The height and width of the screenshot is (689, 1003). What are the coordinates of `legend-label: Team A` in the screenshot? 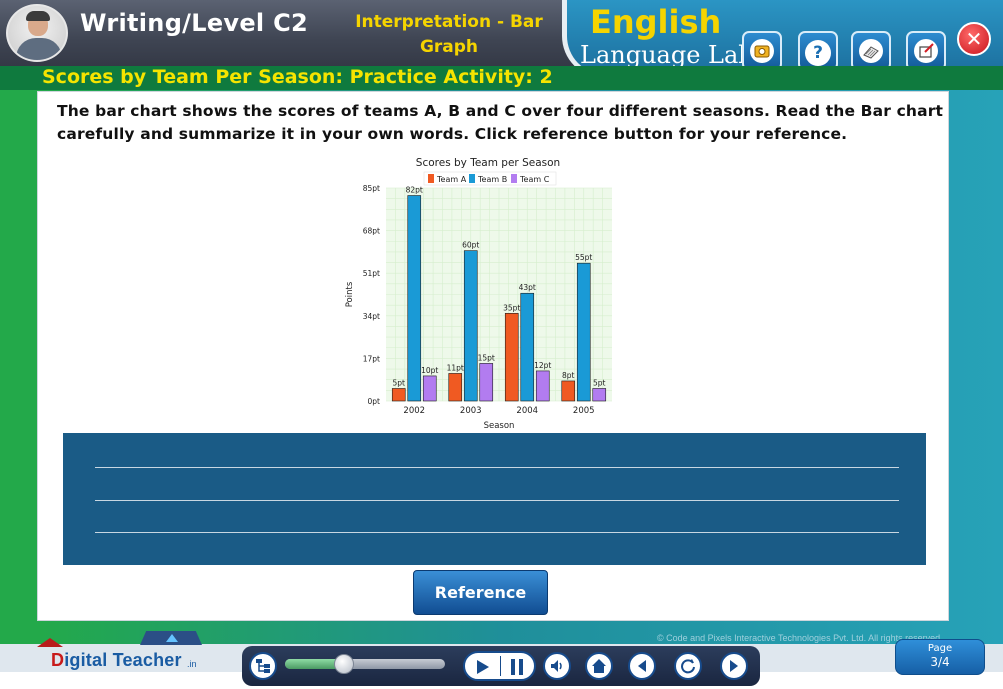 It's located at (451, 179).